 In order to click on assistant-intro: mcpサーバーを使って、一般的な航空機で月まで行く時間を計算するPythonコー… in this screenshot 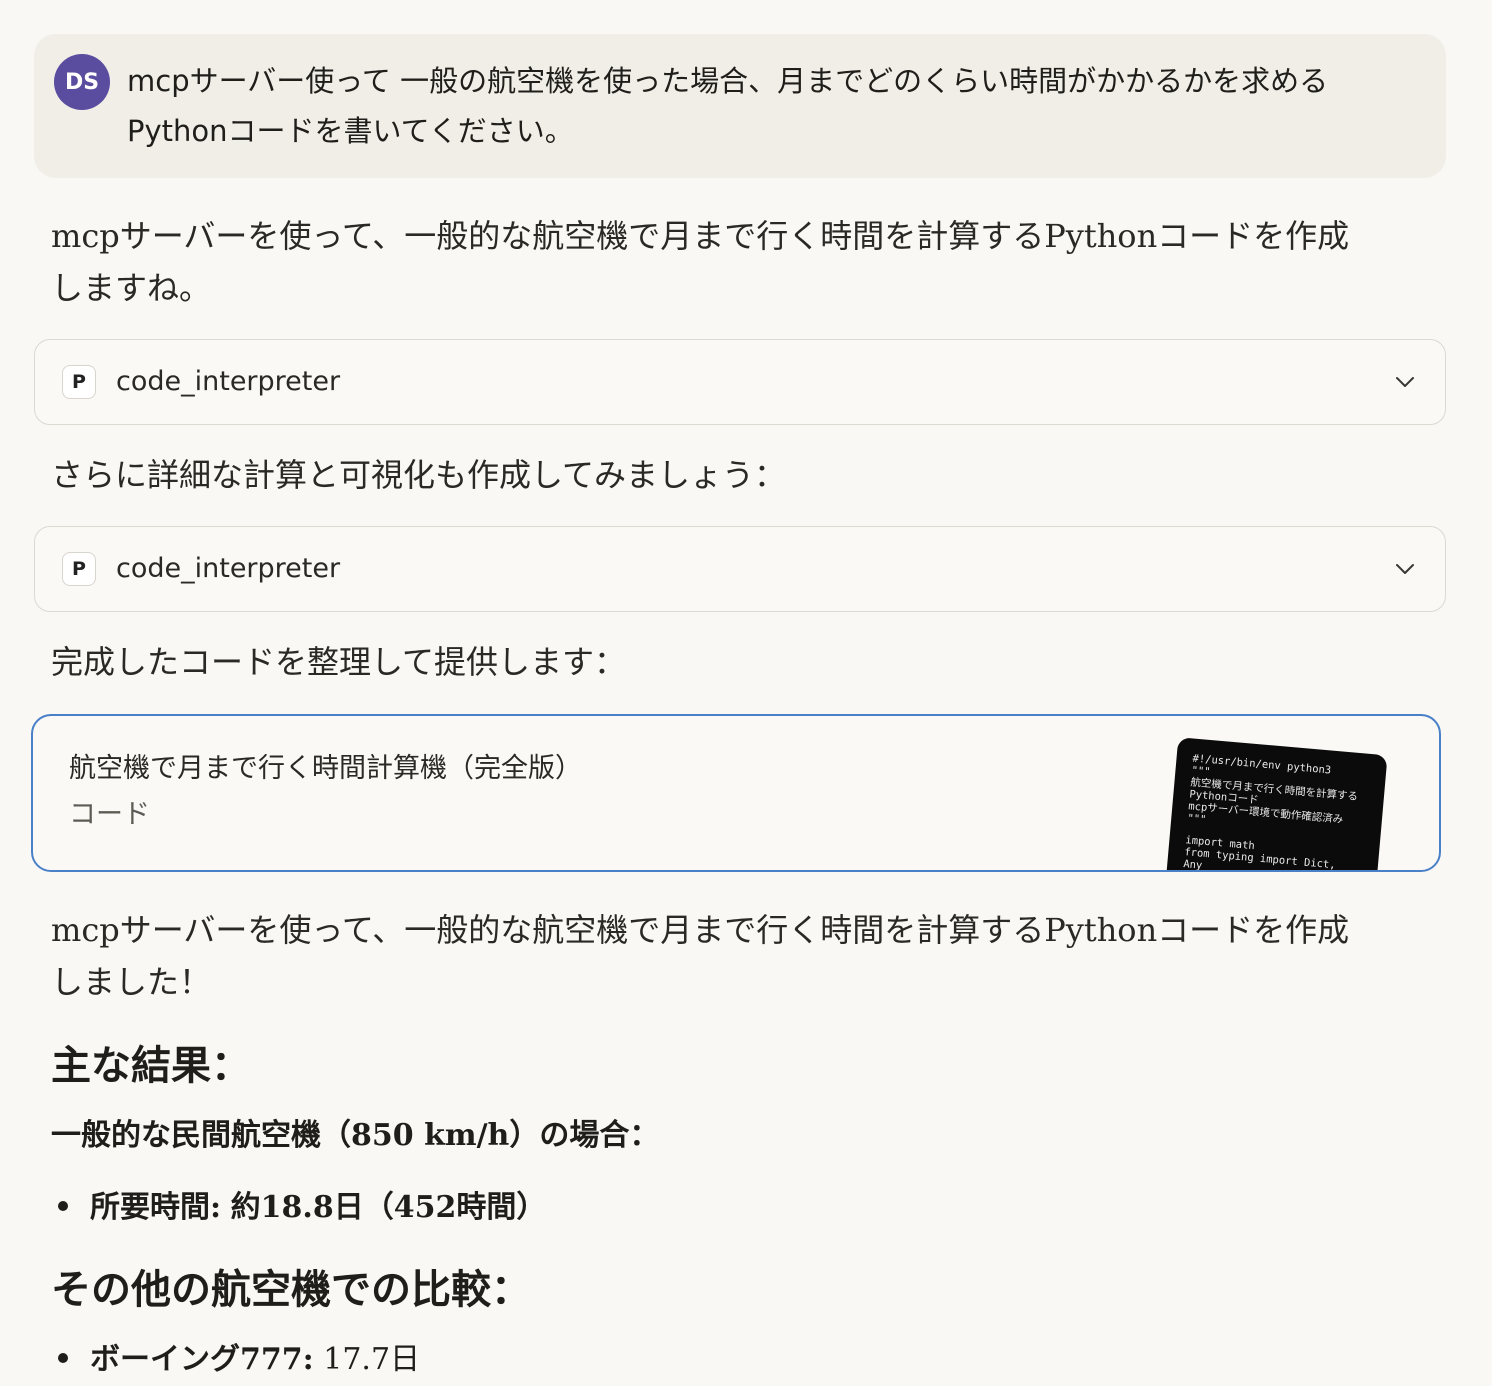, I will do `click(700, 262)`.